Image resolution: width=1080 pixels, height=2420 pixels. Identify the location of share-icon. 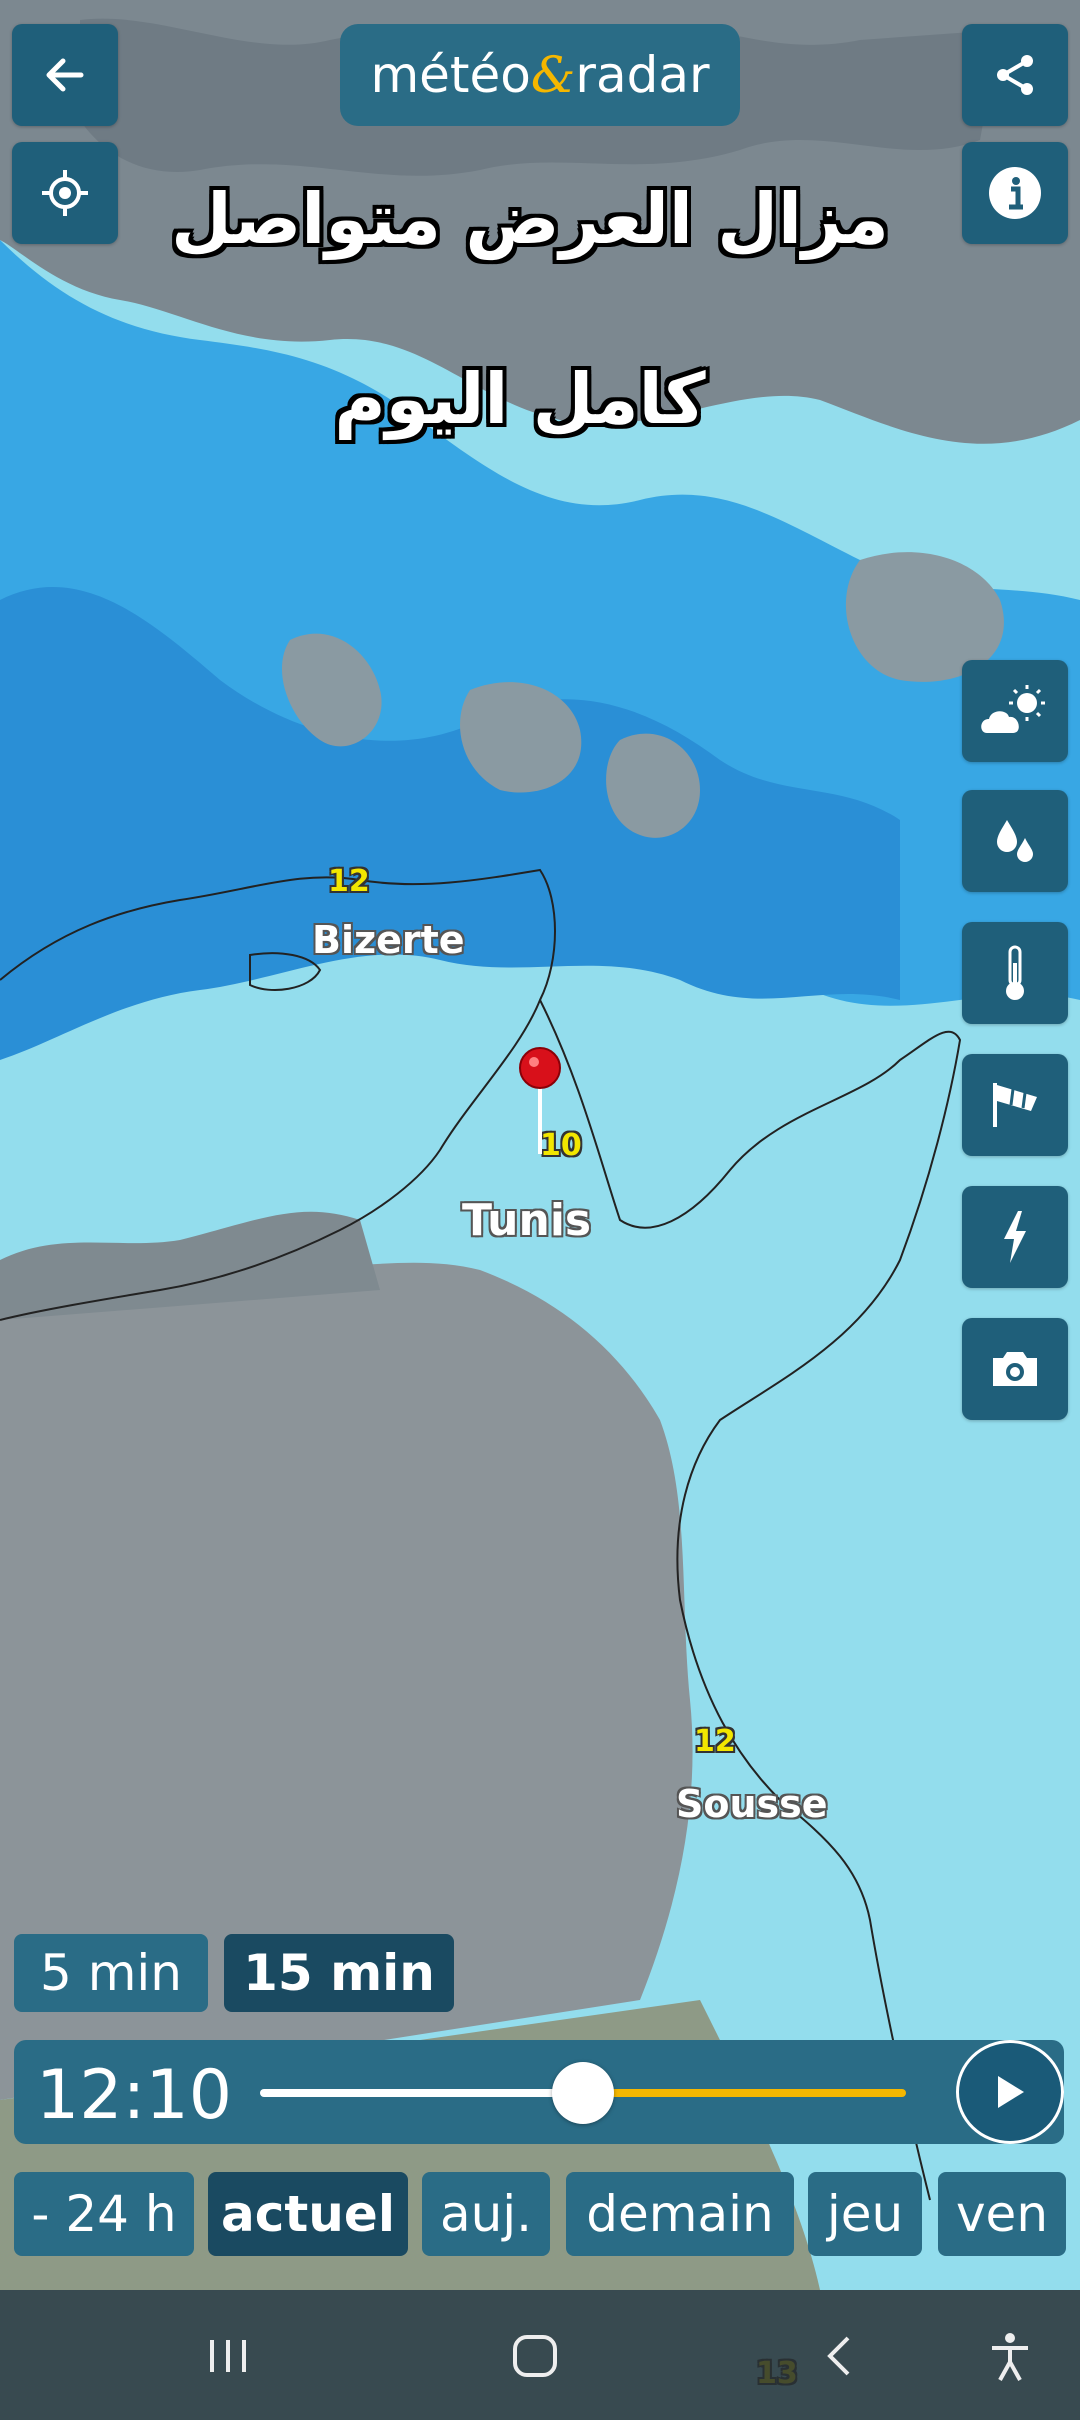
(1015, 75).